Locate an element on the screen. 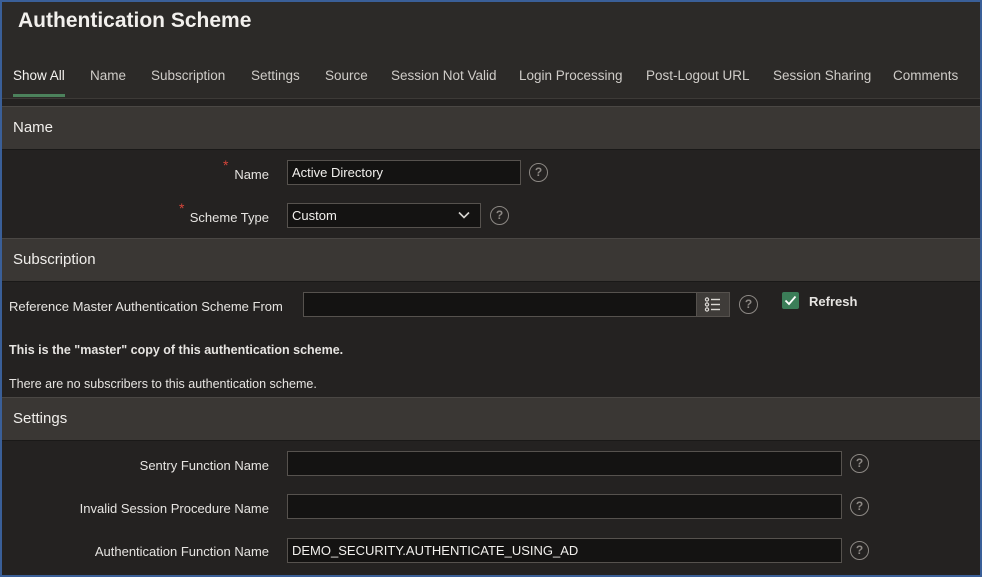 The image size is (982, 577). scheme-type-value: Custom is located at coordinates (314, 215).